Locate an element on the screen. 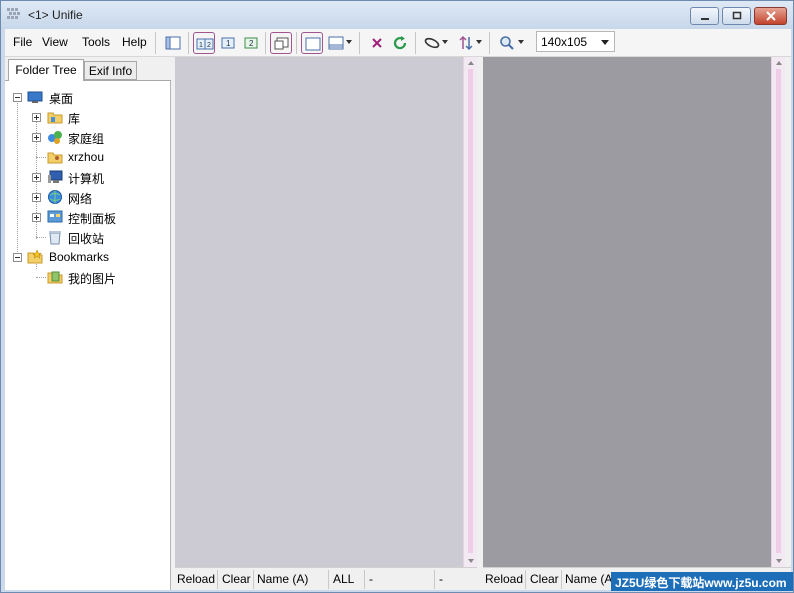  tree-item-label: 控制面板 is located at coordinates (92, 219).